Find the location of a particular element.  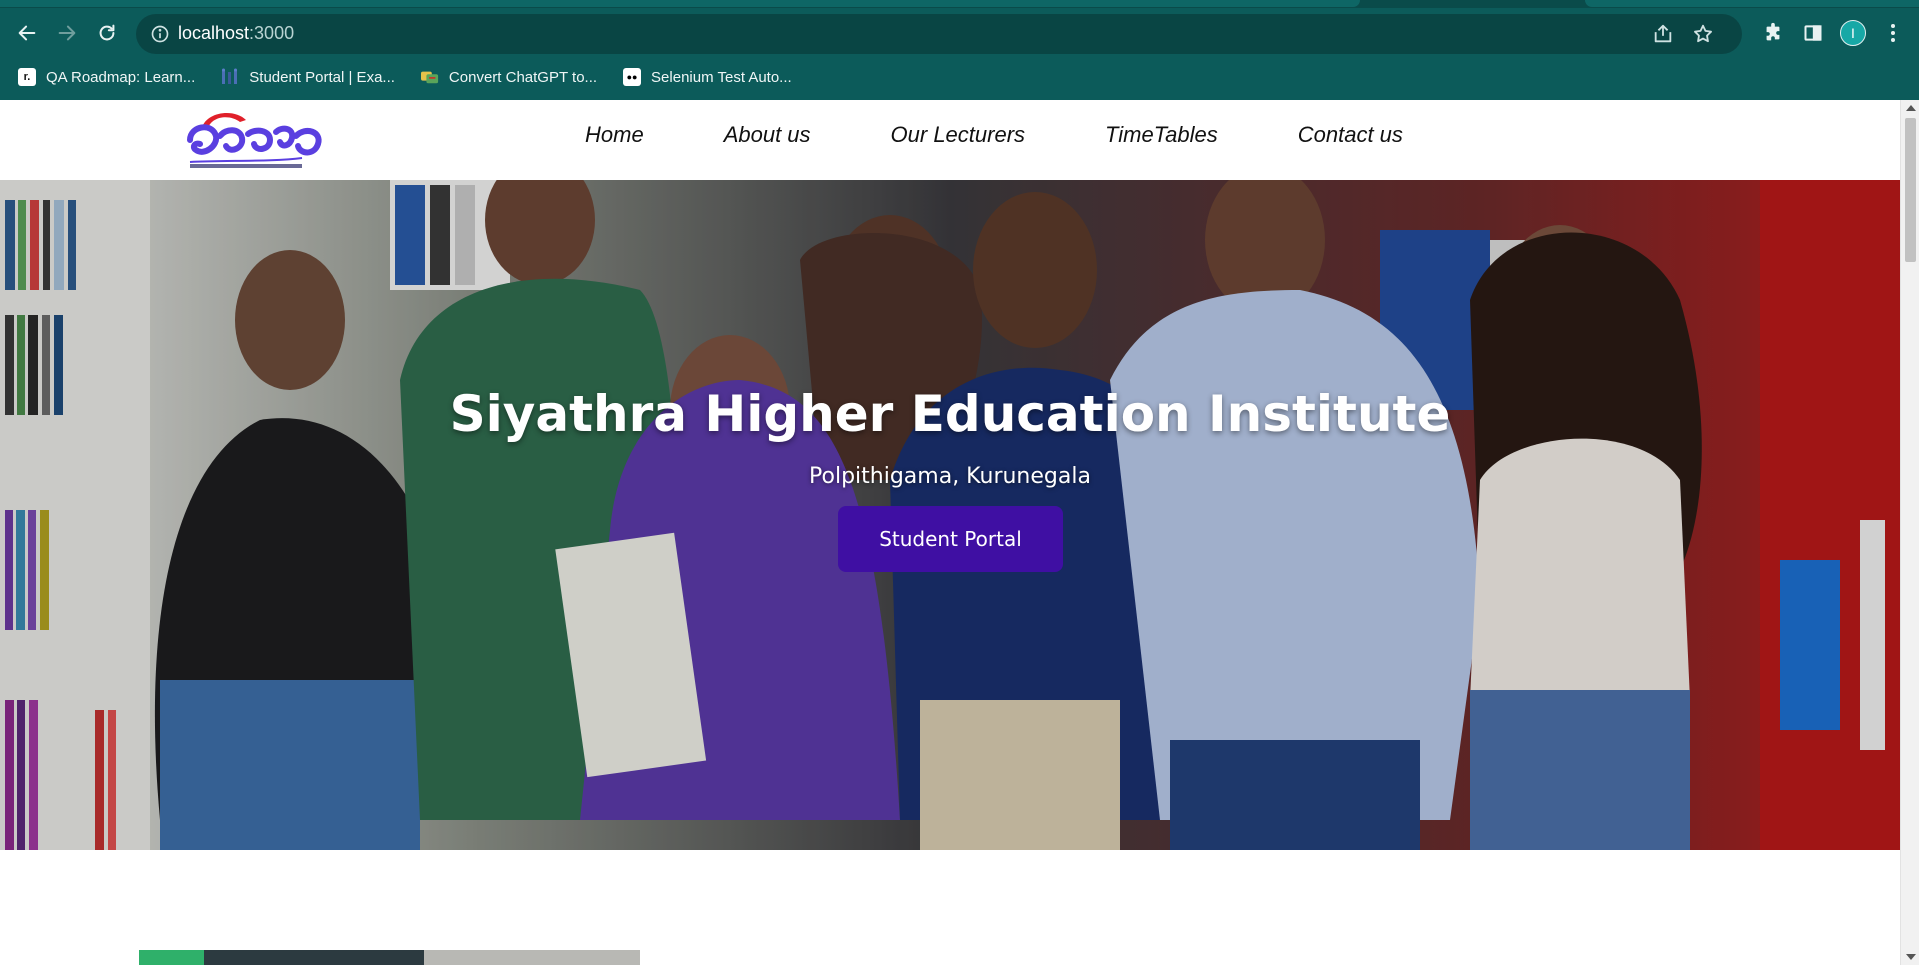

arrow-right-icon is located at coordinates (67, 33).